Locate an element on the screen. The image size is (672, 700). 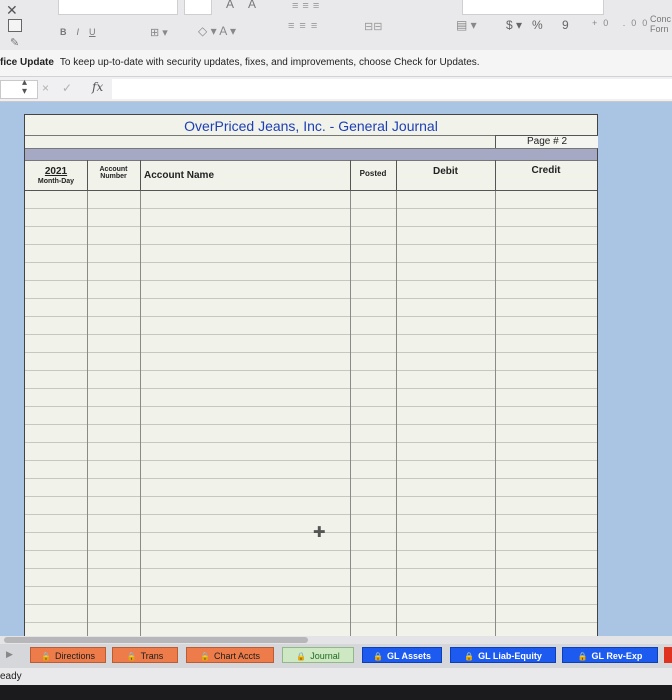
tab-gl-liab-equity: 🔒 GL Liab-Equity is located at coordinates (503, 655).